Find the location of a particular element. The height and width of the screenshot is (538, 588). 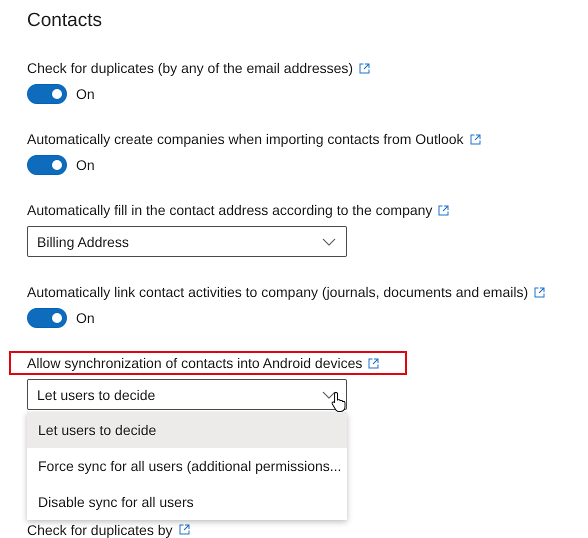

setting-label: Automatically create companies when importing contacts from Outlook is located at coordinates (245, 139).